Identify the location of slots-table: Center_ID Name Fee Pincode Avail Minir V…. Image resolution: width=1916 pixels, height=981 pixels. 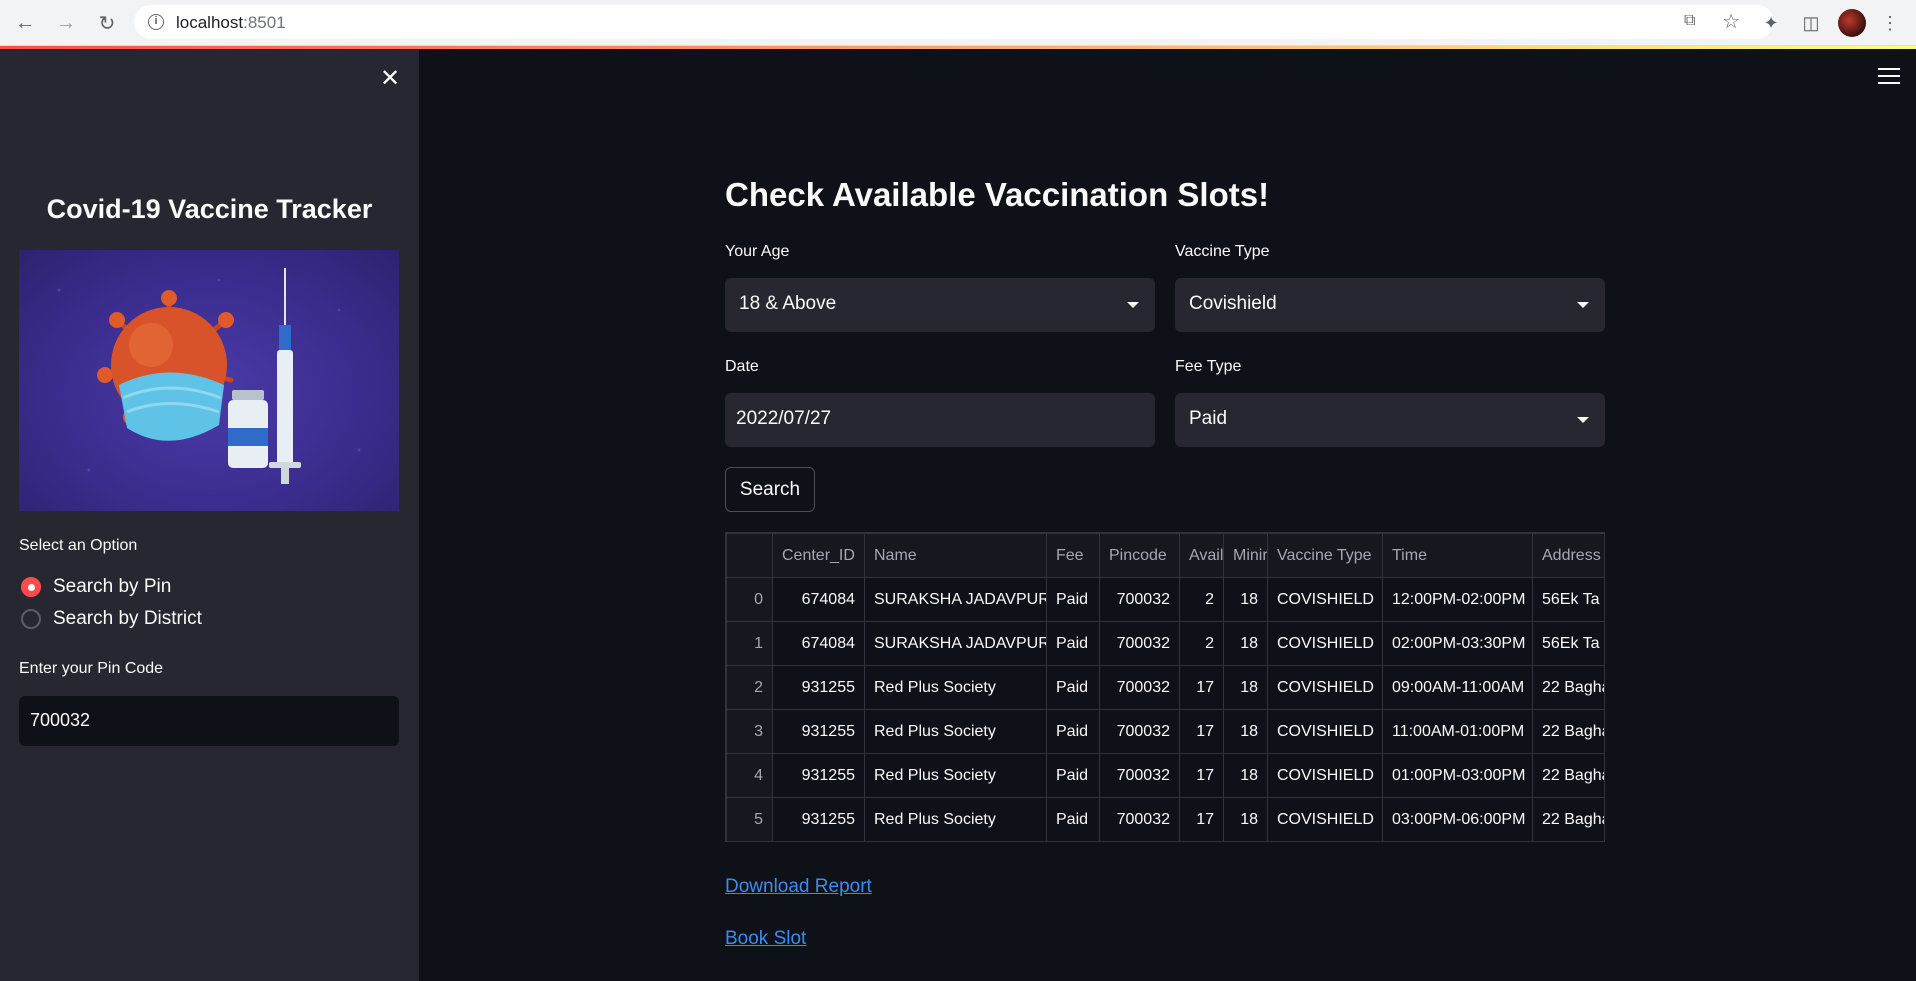
(1165, 687).